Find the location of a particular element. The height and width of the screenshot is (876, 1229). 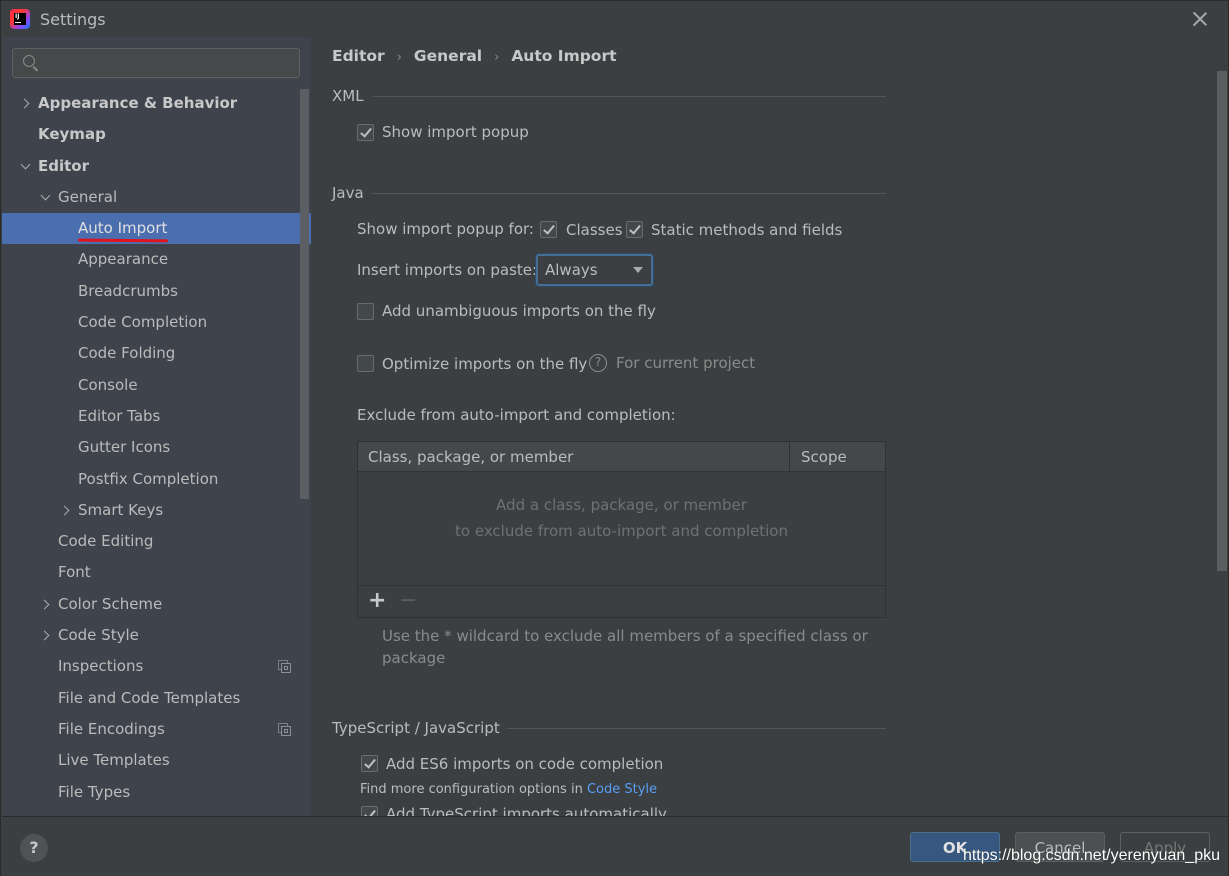

add-icon: + is located at coordinates (377, 601).